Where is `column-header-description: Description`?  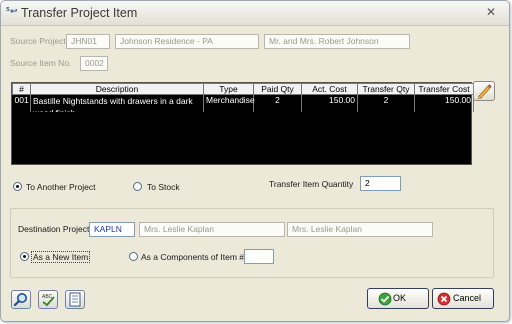 column-header-description: Description is located at coordinates (117, 89).